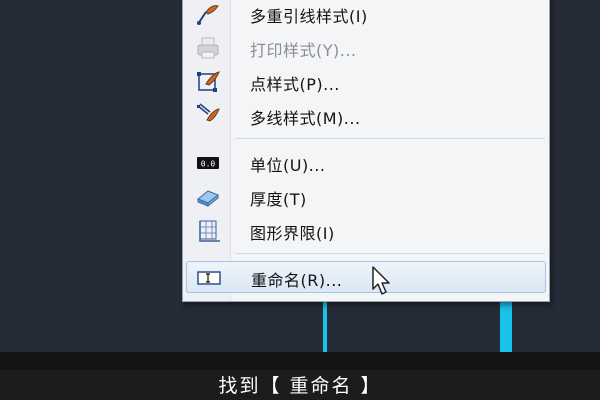  What do you see at coordinates (208, 231) in the screenshot?
I see `drawing-limits-icon` at bounding box center [208, 231].